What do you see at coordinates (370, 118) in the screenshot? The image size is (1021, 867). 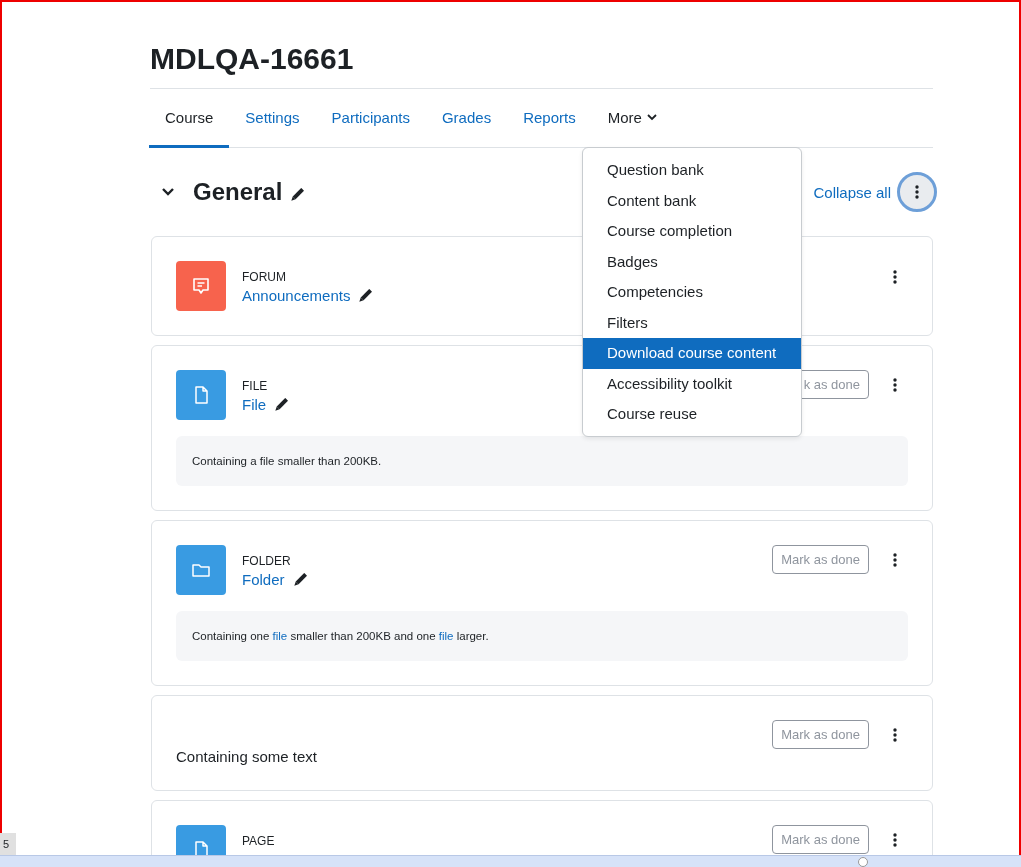 I see `nav-tab: Participants` at bounding box center [370, 118].